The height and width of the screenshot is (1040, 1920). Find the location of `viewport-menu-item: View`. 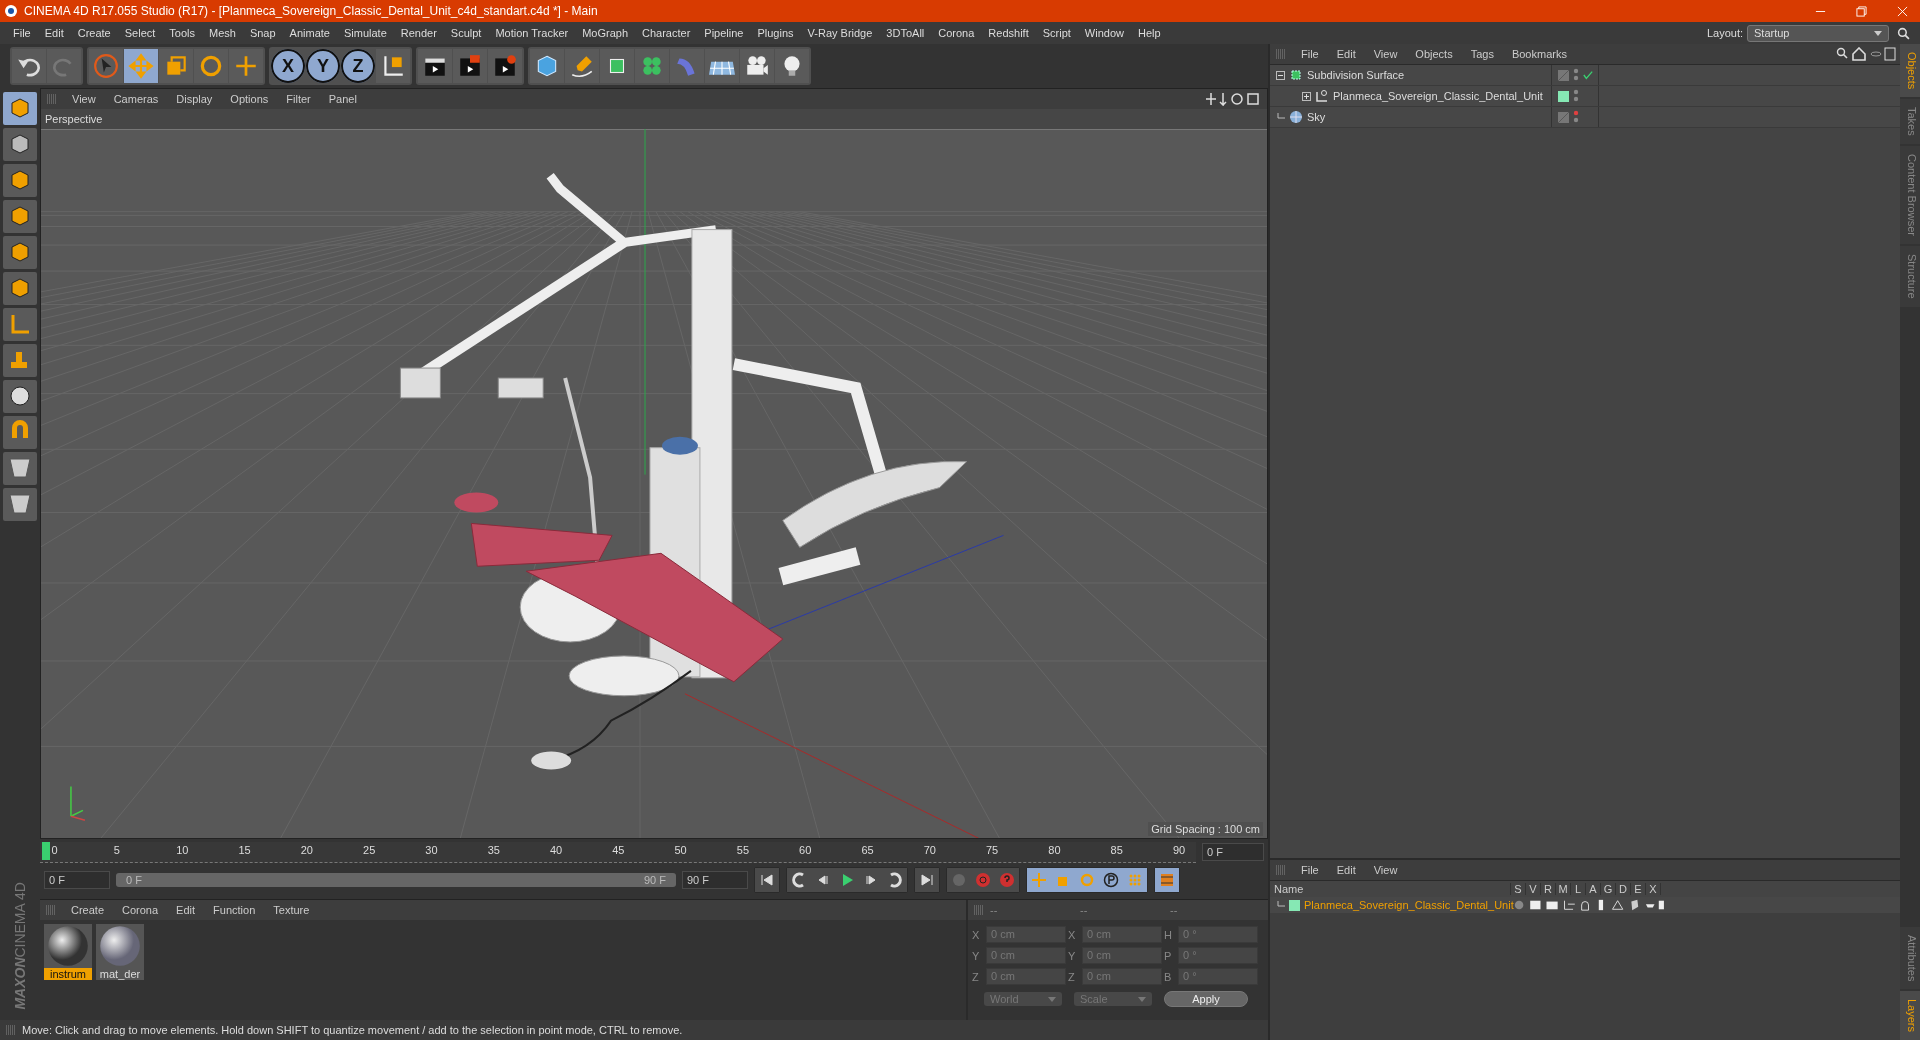

viewport-menu-item: View is located at coordinates (84, 99).